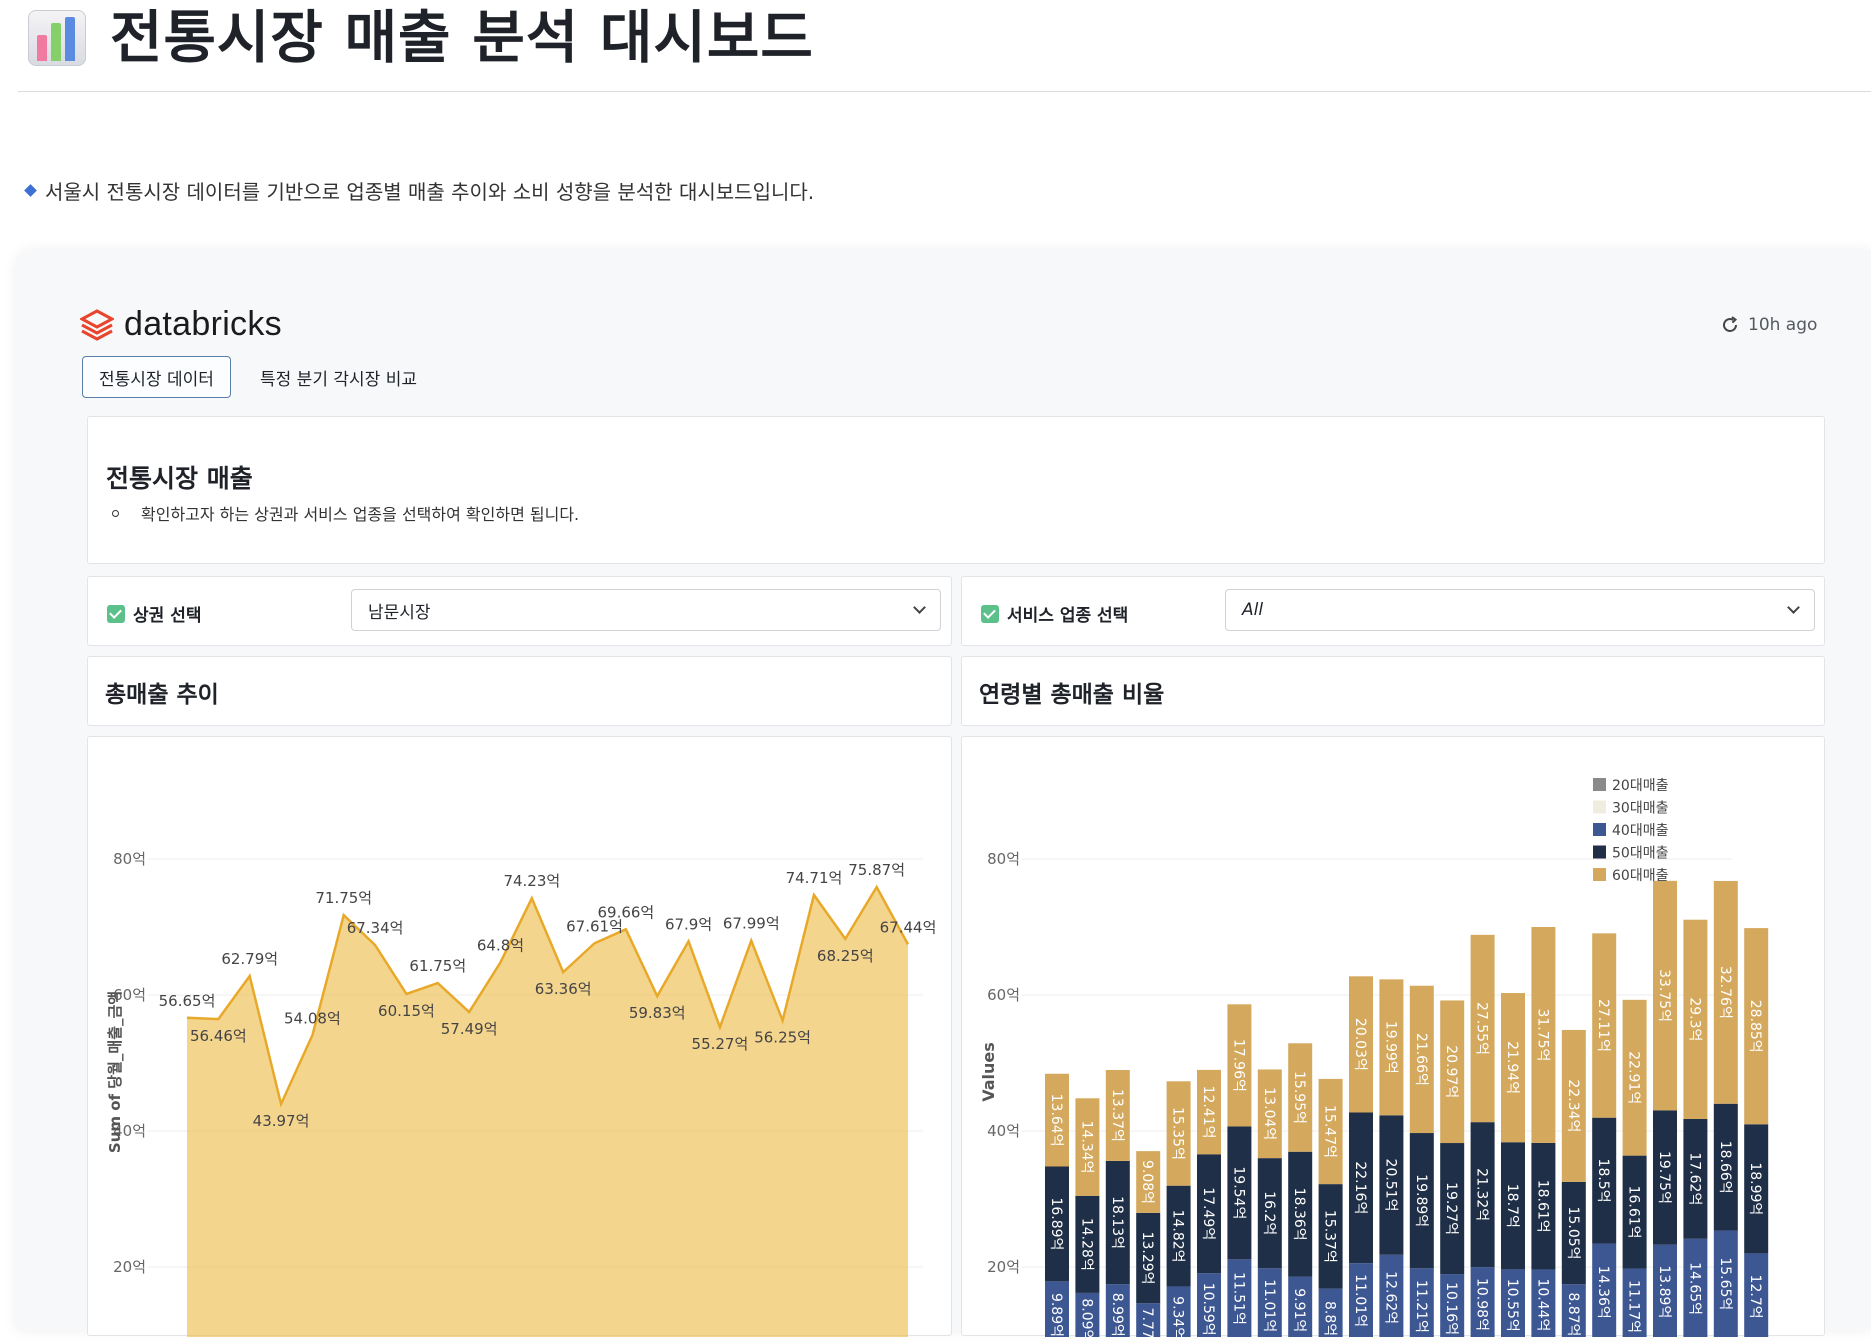  Describe the element at coordinates (1634, 1212) in the screenshot. I see `bar-data-label: 16.61억` at that location.